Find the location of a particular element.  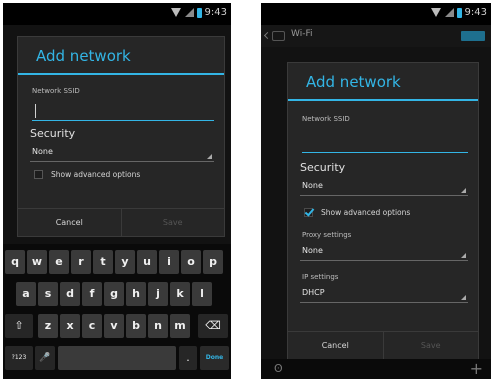

key-i: i is located at coordinates (169, 262).